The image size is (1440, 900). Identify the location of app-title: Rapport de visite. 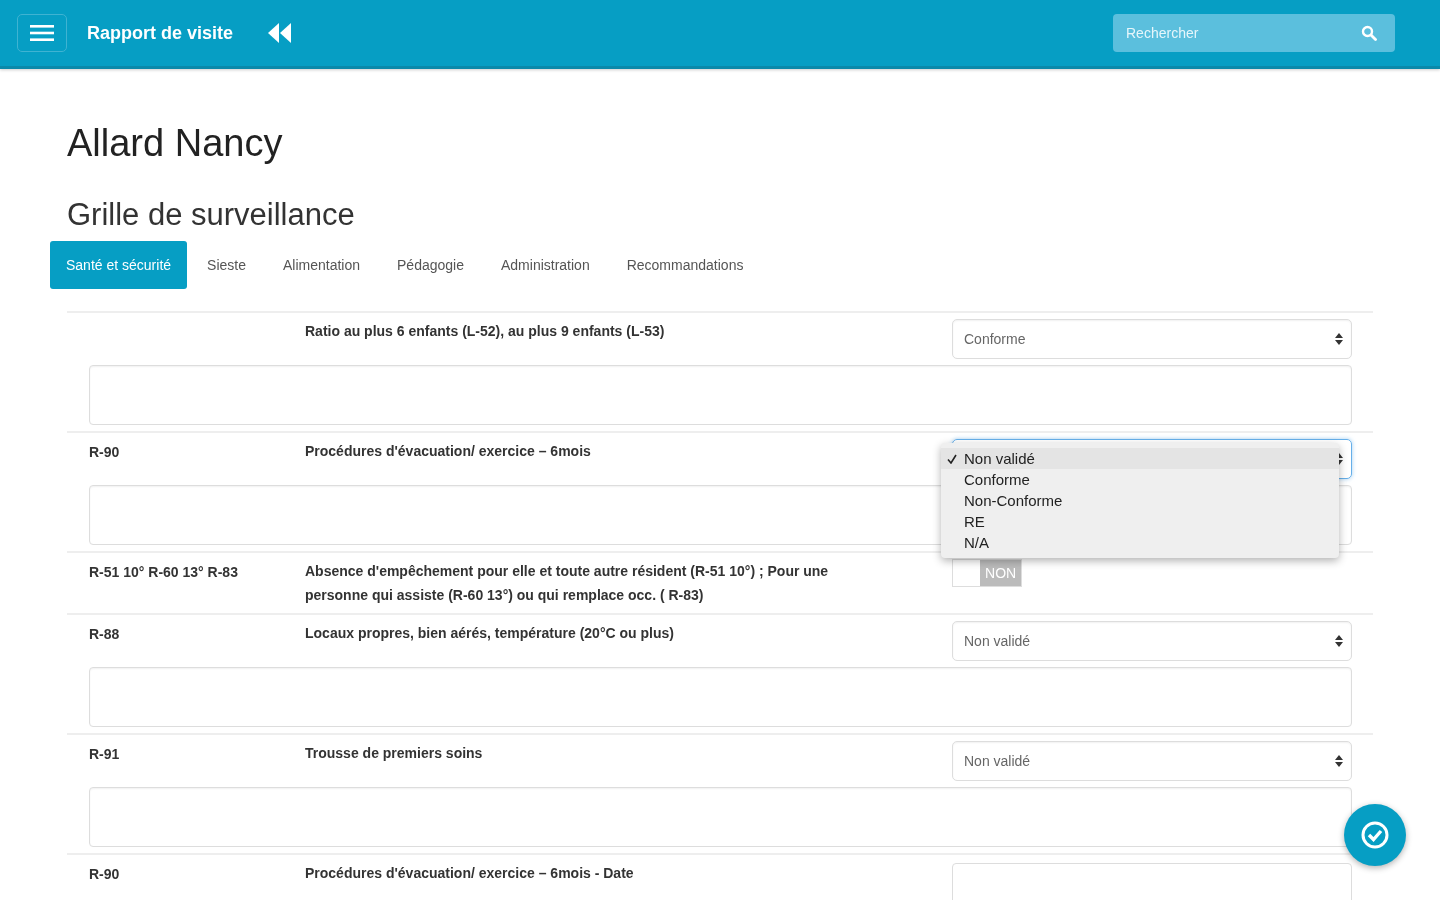
(160, 33).